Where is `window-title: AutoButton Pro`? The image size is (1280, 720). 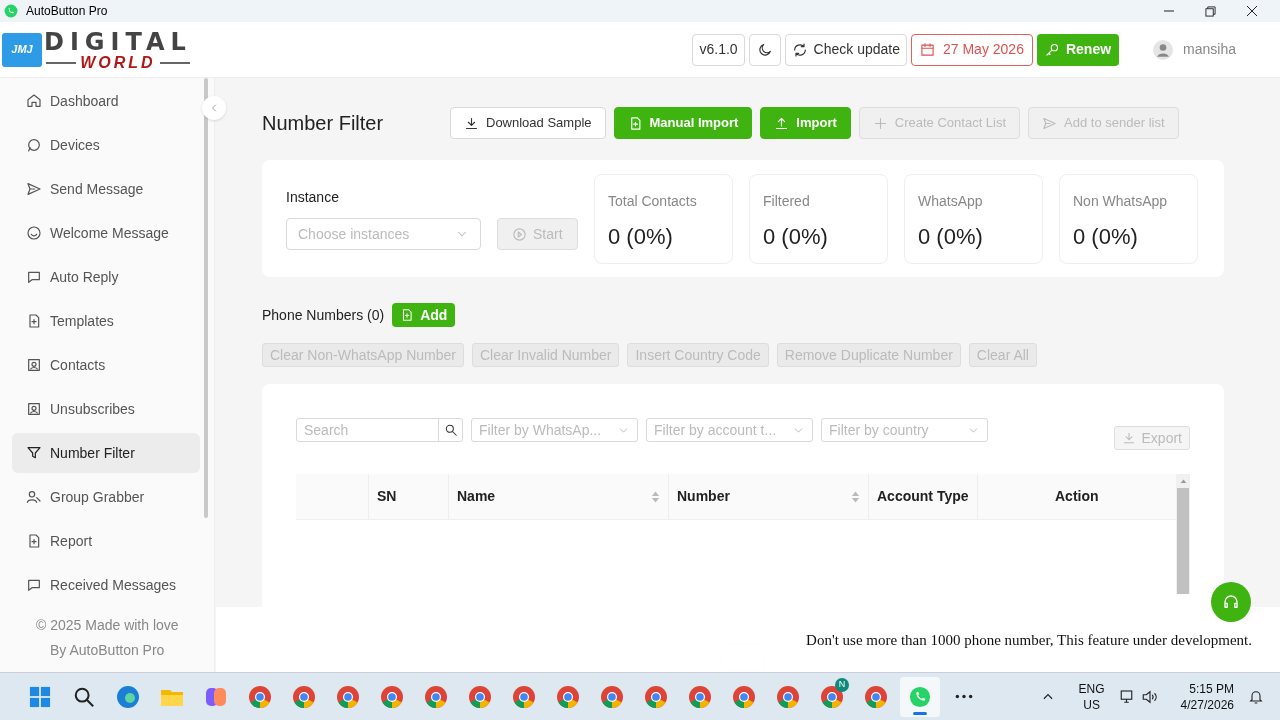 window-title: AutoButton Pro is located at coordinates (67, 11).